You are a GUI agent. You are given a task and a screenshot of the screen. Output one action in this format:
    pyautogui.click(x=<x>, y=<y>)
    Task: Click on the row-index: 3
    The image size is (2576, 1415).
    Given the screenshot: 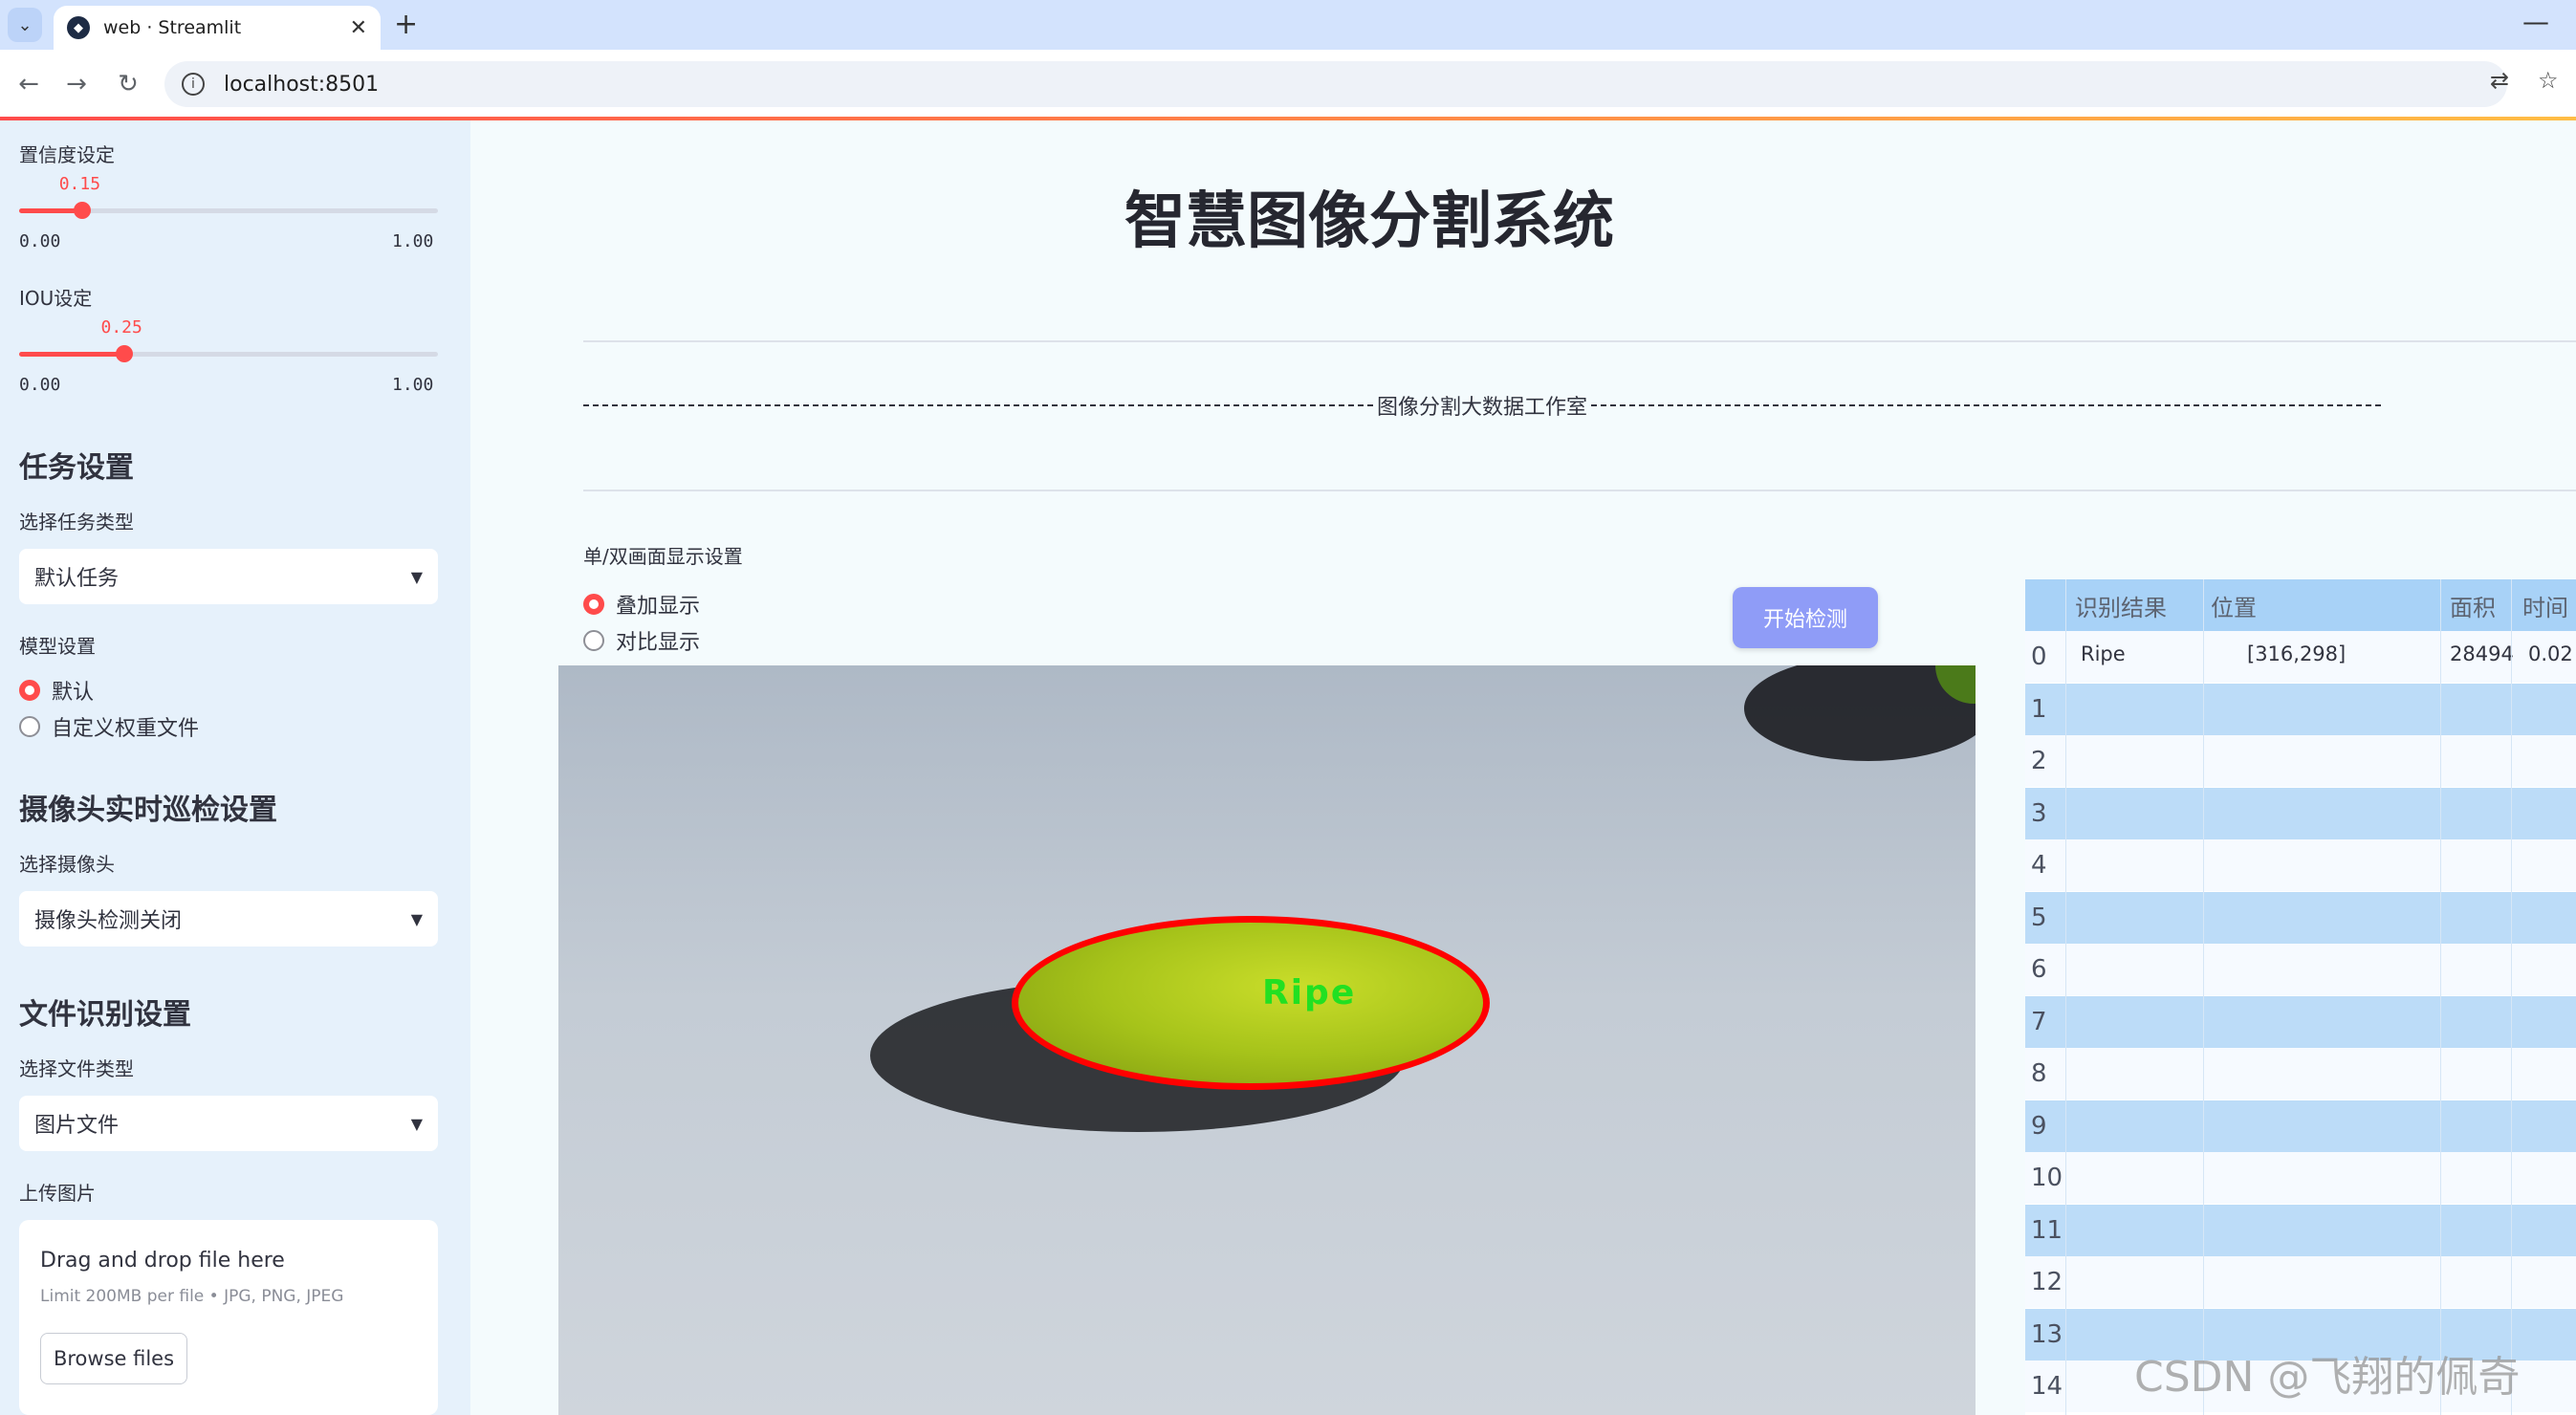 What is the action you would take?
    pyautogui.click(x=2039, y=813)
    